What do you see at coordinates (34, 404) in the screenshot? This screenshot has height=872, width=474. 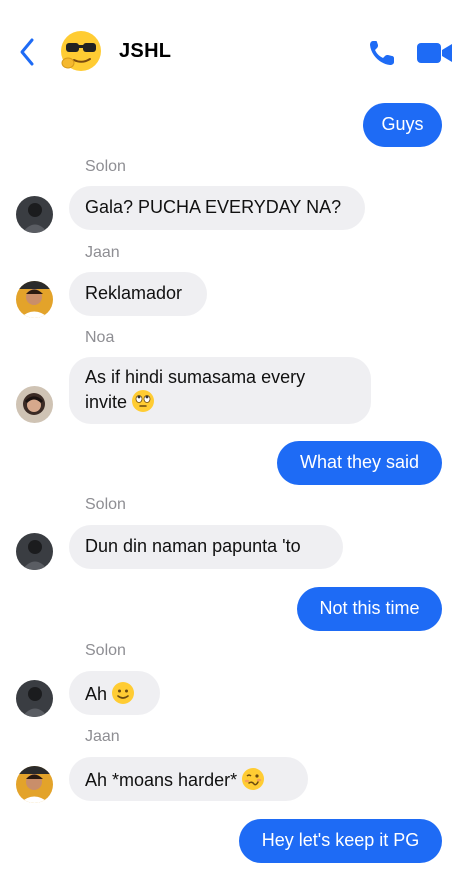 I see `sender-avatar-noa` at bounding box center [34, 404].